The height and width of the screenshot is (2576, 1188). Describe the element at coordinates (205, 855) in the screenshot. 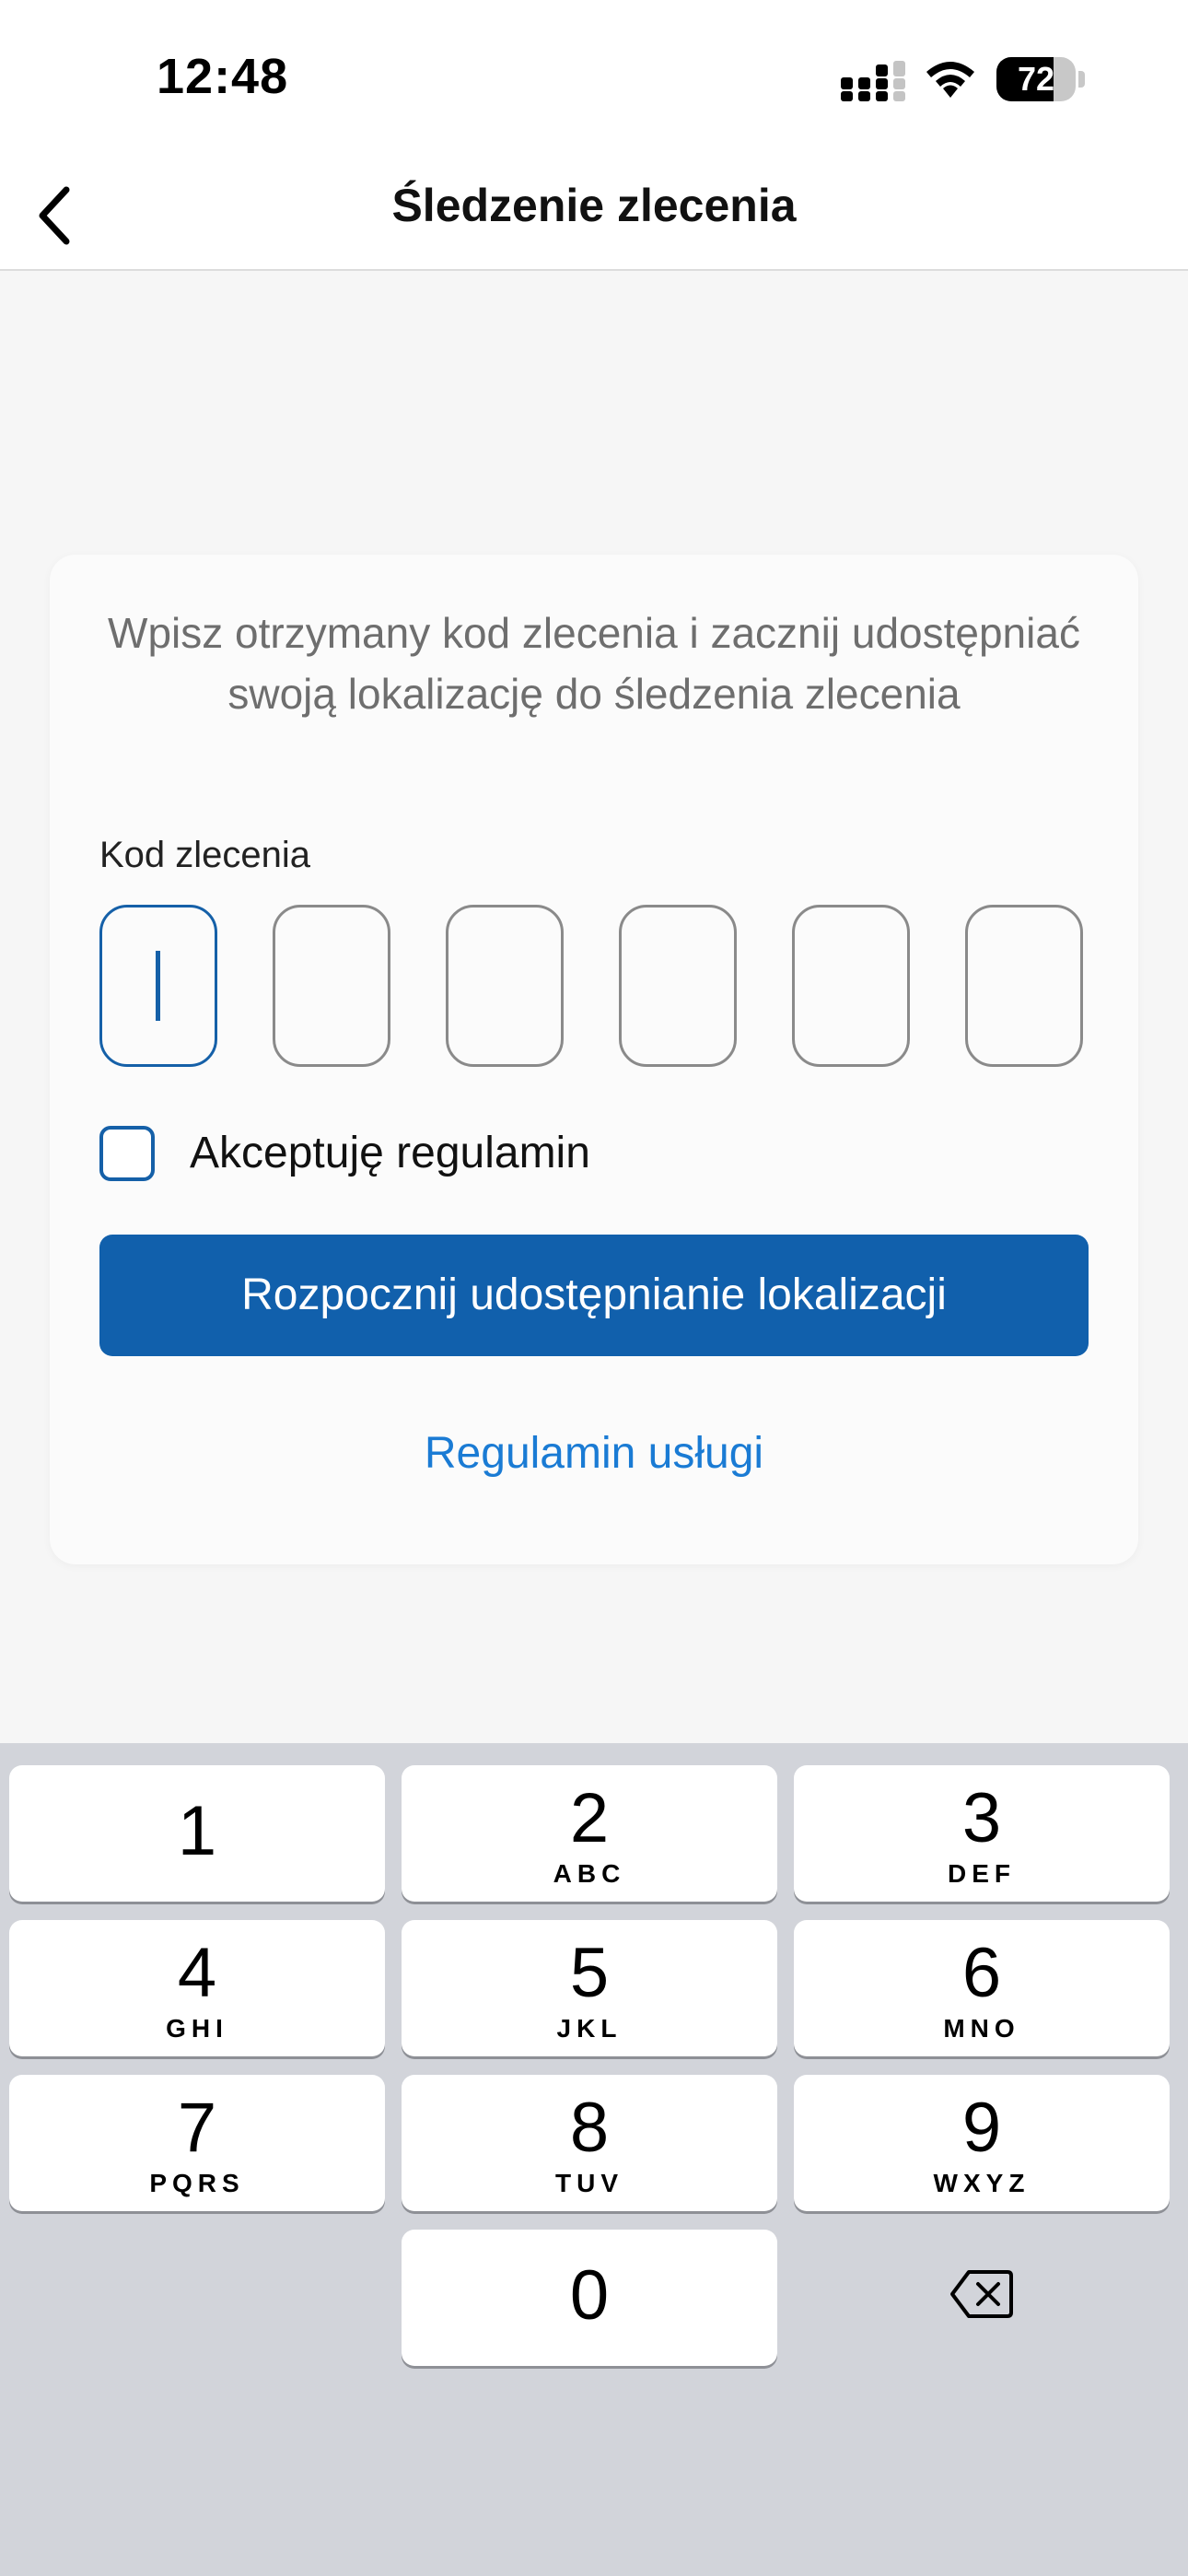

I see `code-label: Kod zlecenia` at that location.